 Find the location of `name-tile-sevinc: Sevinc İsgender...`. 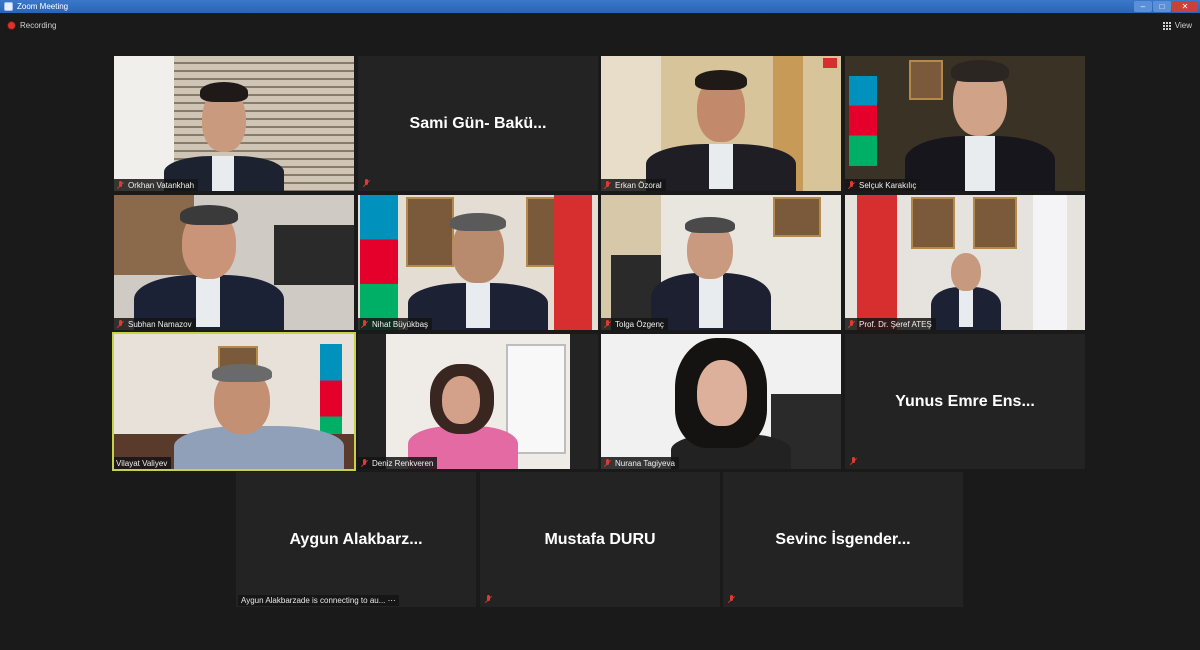

name-tile-sevinc: Sevinc İsgender... is located at coordinates (843, 539).